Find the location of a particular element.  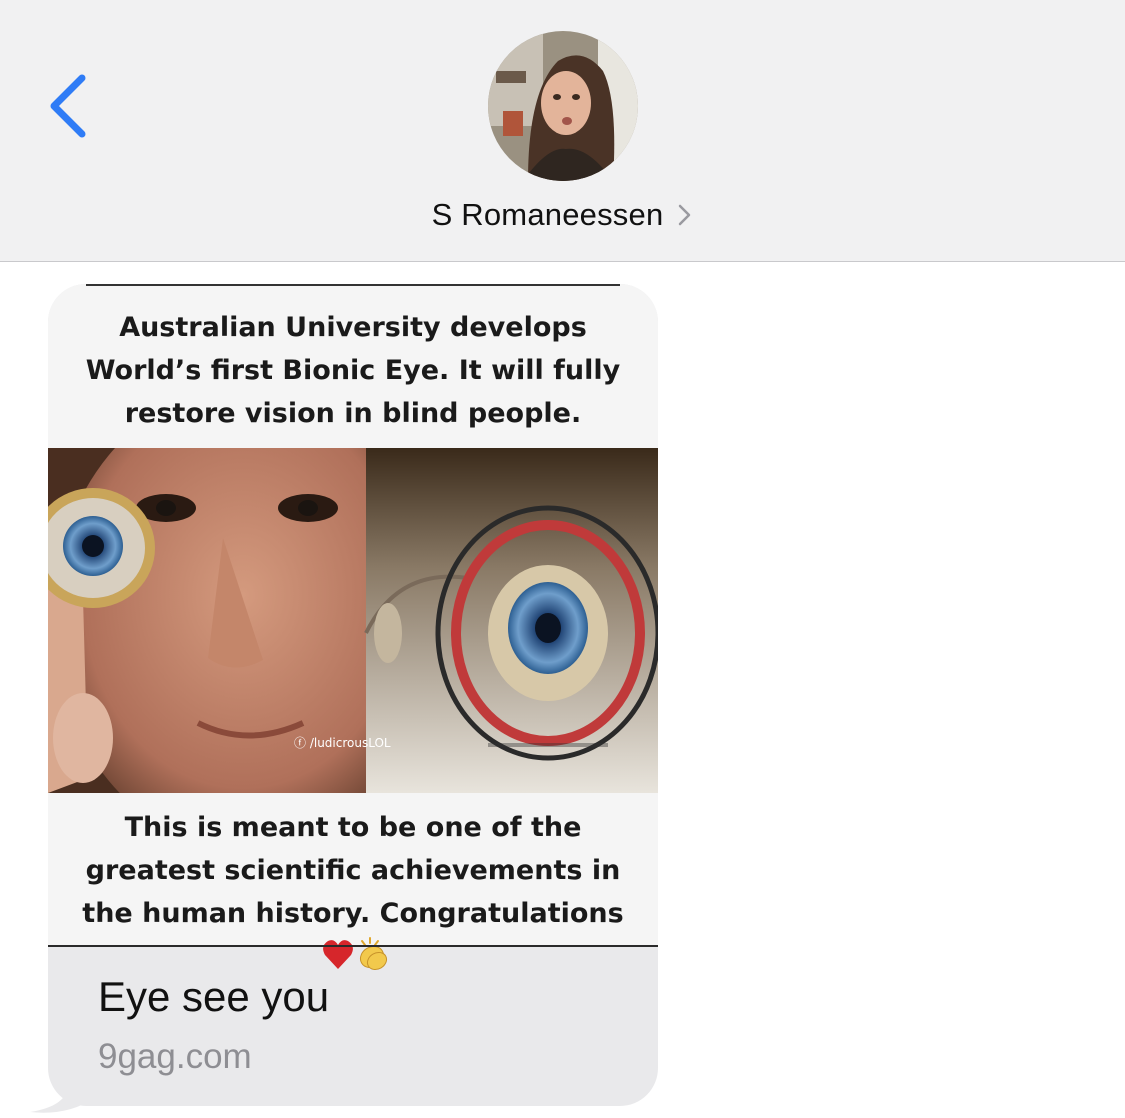

avatar-photo is located at coordinates (563, 106).